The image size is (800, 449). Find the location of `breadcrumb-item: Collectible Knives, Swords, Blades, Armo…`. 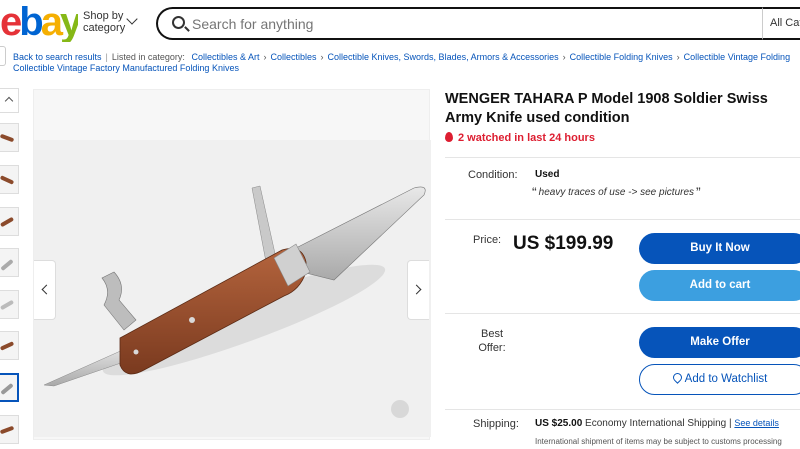

breadcrumb-item: Collectible Knives, Swords, Blades, Armo… is located at coordinates (443, 57).